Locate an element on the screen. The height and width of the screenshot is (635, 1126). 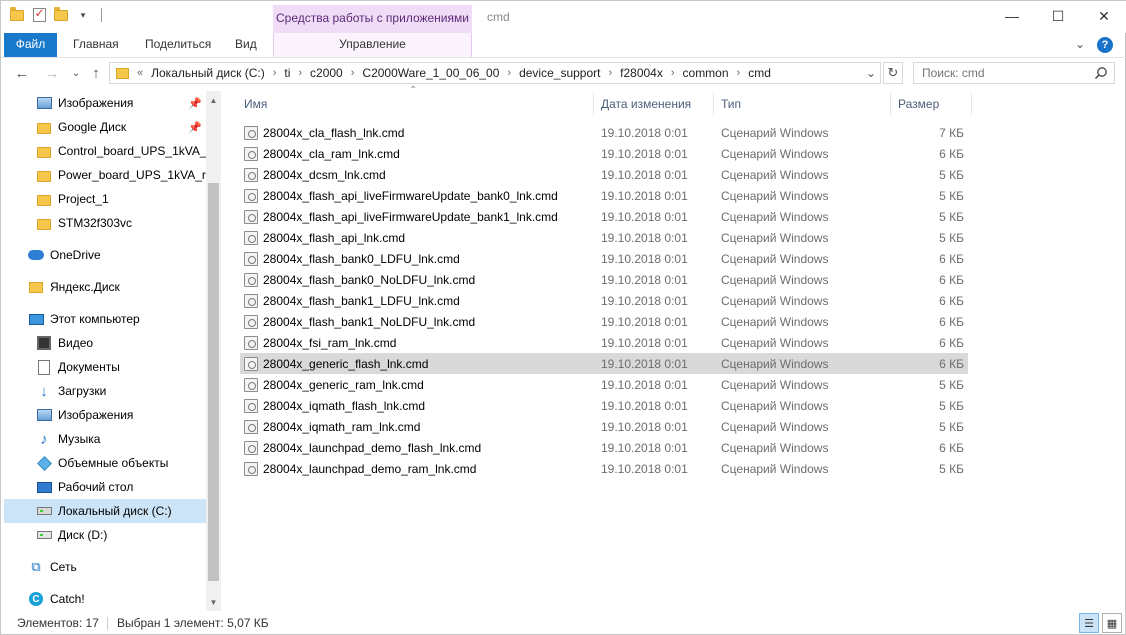
breadcrumb-overflow: « is located at coordinates (140, 73).